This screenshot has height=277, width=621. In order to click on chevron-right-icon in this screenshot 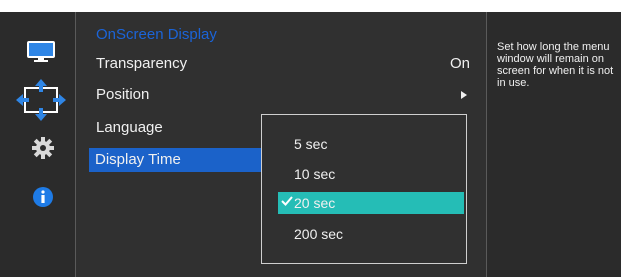, I will do `click(464, 95)`.